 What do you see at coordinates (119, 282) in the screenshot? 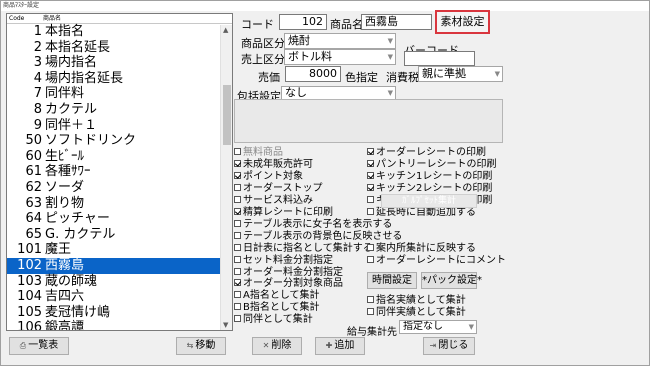
I see `list-item: 103 蔵の師魂` at bounding box center [119, 282].